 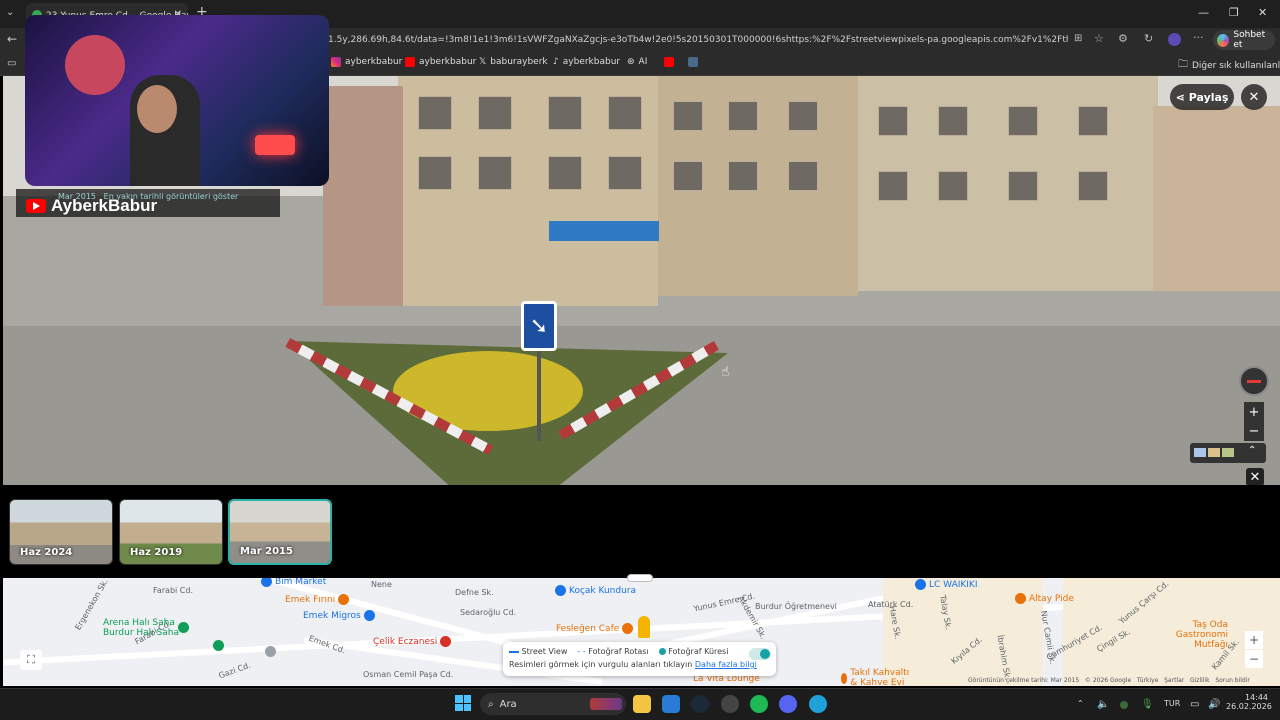 I want to click on extensions-icon: ⚙, so click(x=1123, y=38).